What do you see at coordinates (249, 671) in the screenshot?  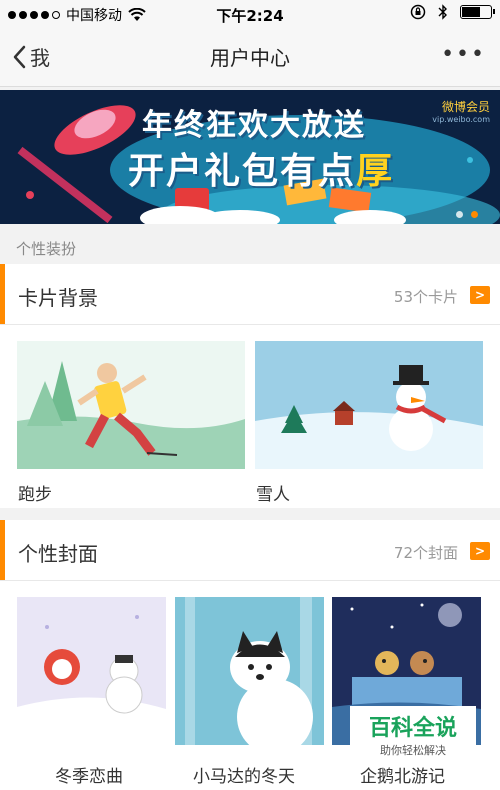 I see `cover-thumbnail-little-dog` at bounding box center [249, 671].